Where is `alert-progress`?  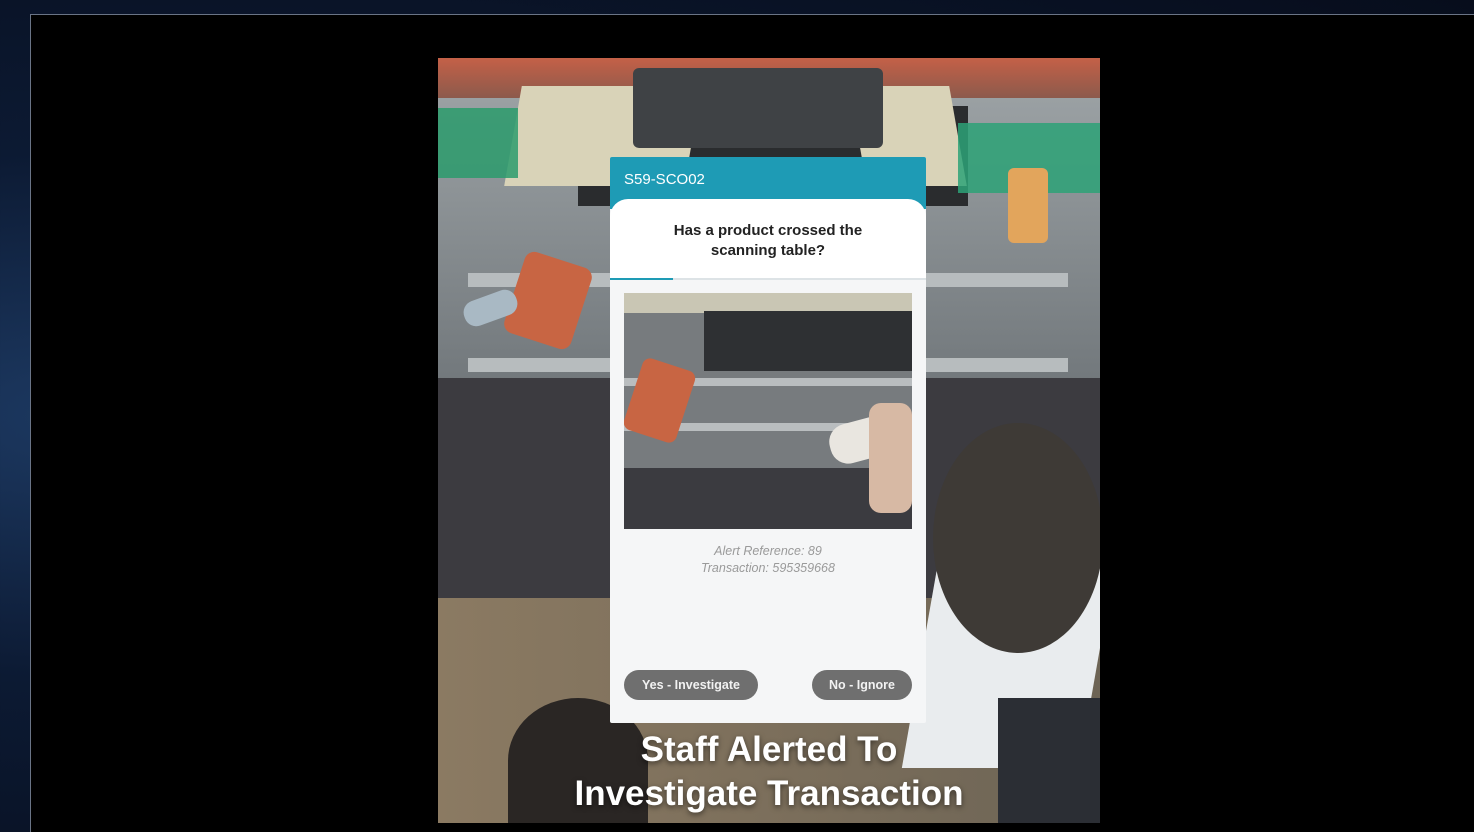
alert-progress is located at coordinates (768, 279).